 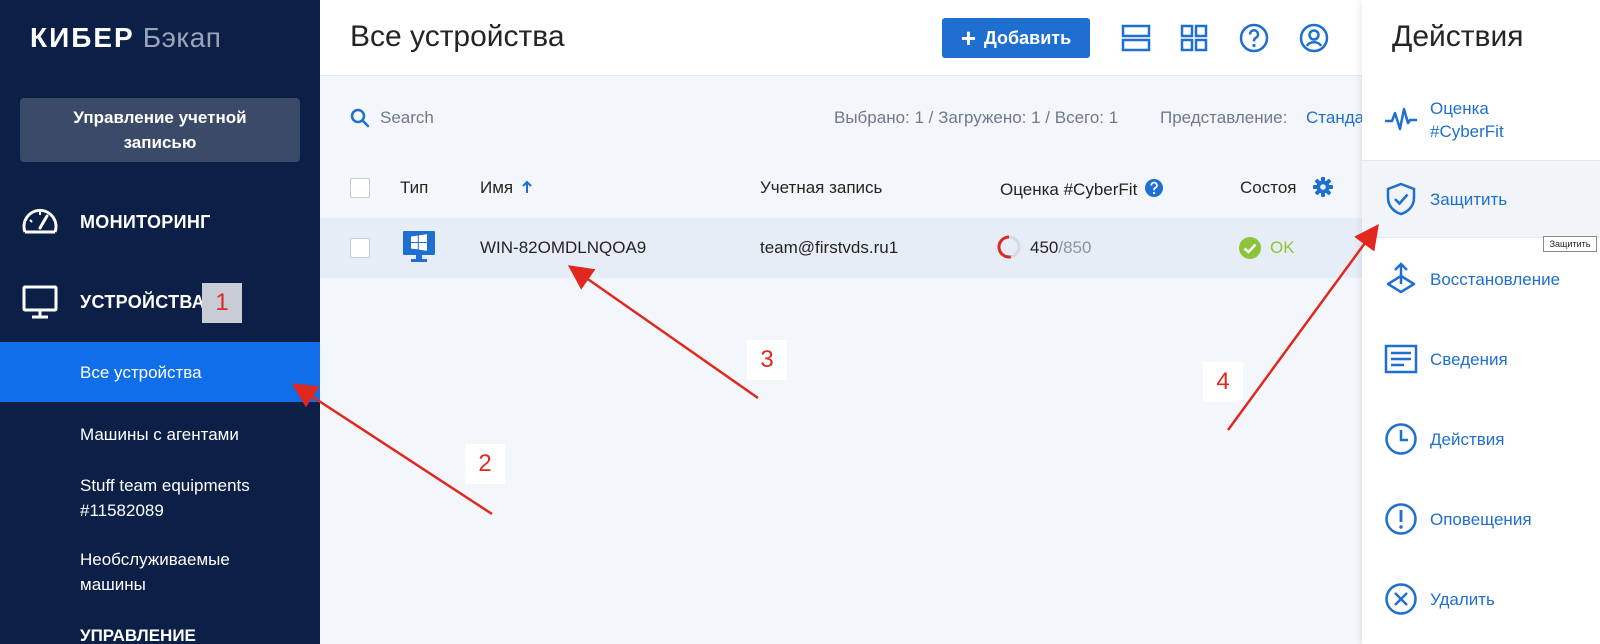 What do you see at coordinates (1462, 599) in the screenshot?
I see `action-label: Удалить` at bounding box center [1462, 599].